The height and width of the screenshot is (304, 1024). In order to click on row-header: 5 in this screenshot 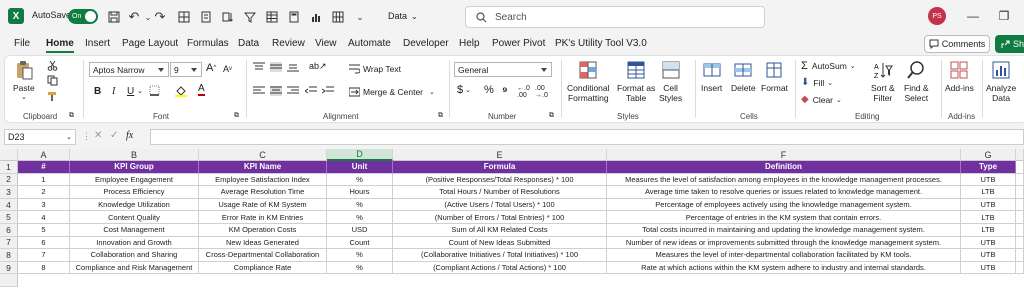, I will do `click(9, 217)`.